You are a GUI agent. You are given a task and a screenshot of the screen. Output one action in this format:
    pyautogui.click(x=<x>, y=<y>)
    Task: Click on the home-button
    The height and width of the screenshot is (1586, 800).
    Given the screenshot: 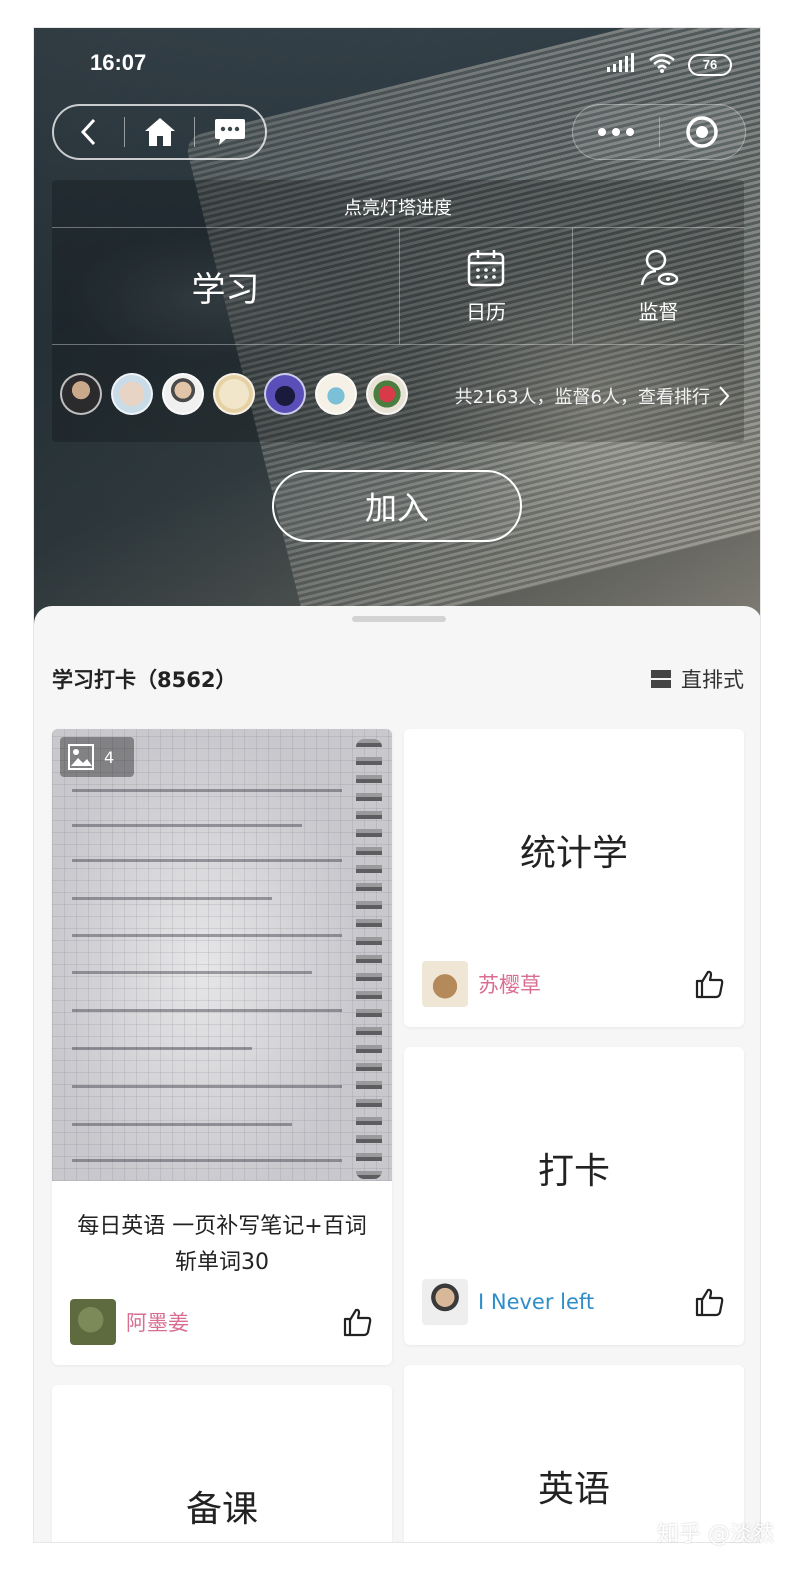 What is the action you would take?
    pyautogui.click(x=160, y=132)
    